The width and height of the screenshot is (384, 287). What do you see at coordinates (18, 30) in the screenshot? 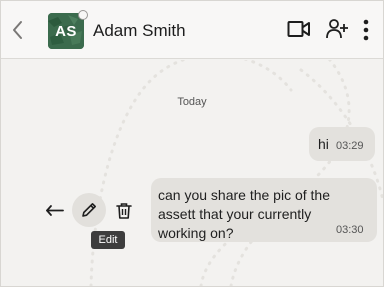
I see `back-arrow-icon` at bounding box center [18, 30].